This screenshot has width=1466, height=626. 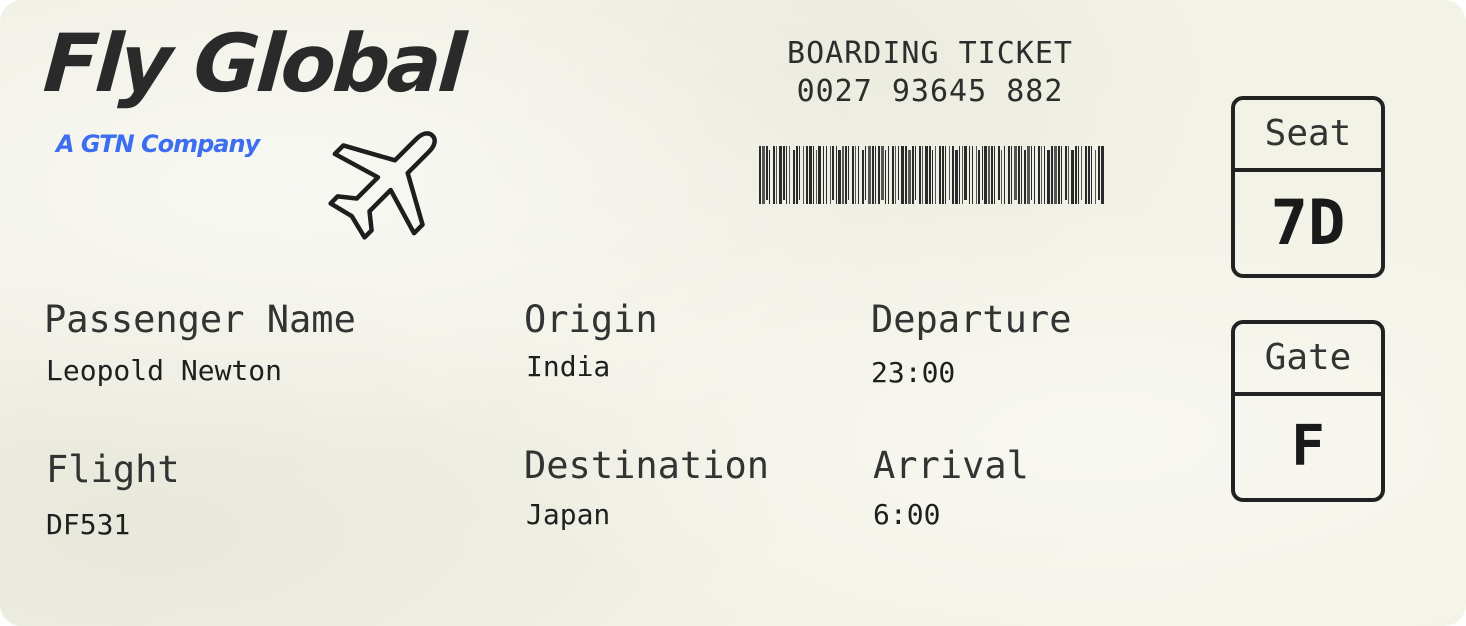 What do you see at coordinates (1308, 446) in the screenshot?
I see `gate-value: F` at bounding box center [1308, 446].